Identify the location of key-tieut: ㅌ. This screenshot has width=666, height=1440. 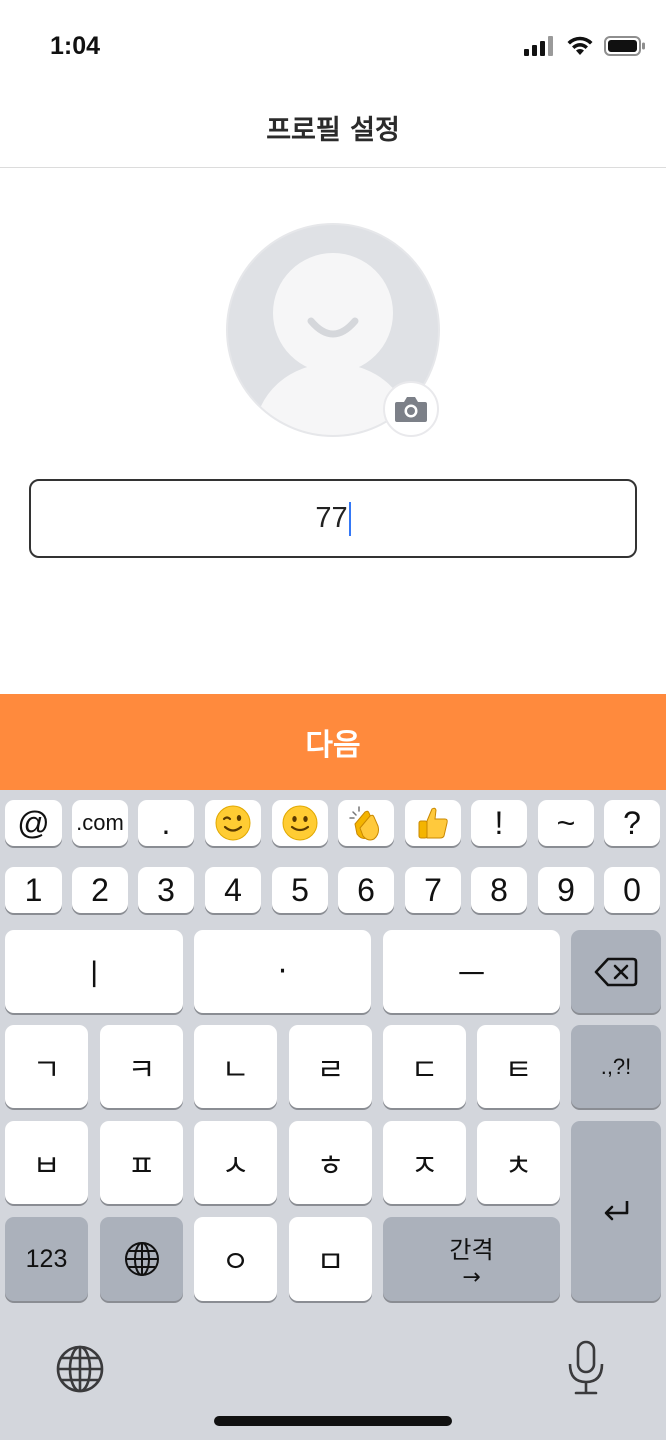
(518, 1066).